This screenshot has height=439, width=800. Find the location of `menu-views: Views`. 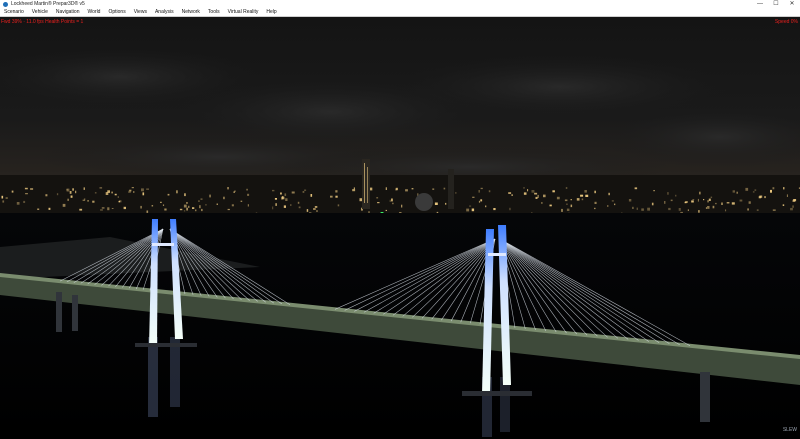

menu-views: Views is located at coordinates (140, 12).